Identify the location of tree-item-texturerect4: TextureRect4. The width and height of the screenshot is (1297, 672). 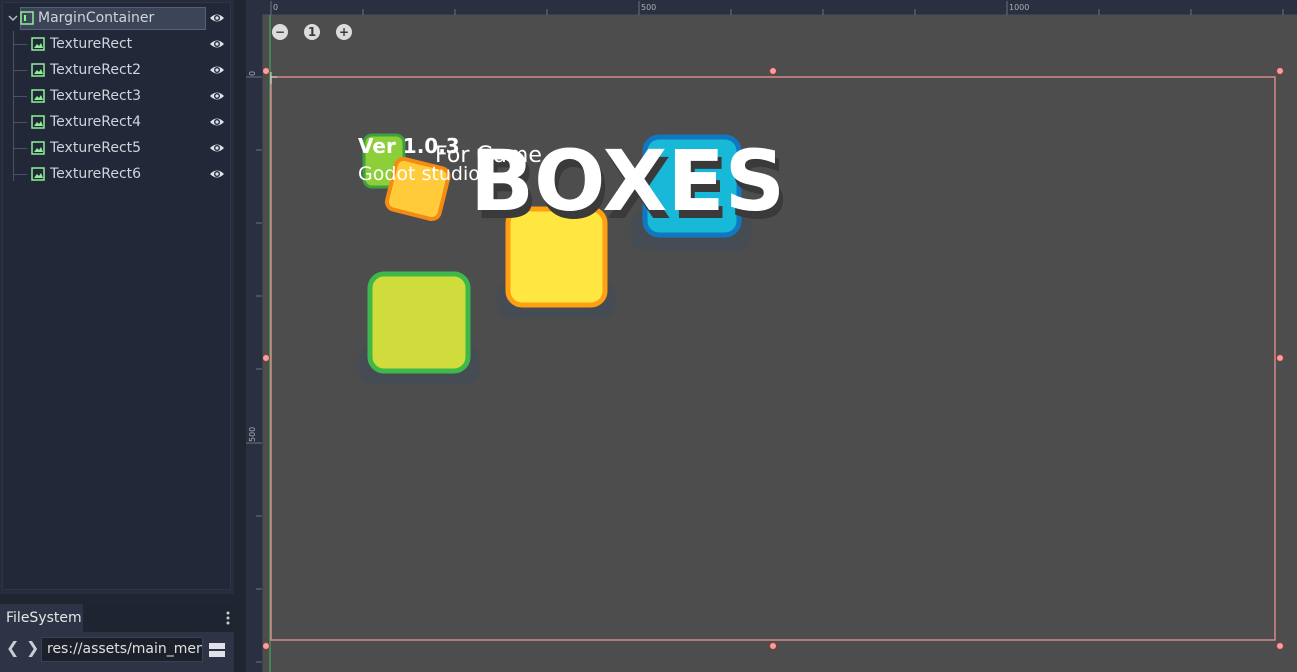
(119, 122).